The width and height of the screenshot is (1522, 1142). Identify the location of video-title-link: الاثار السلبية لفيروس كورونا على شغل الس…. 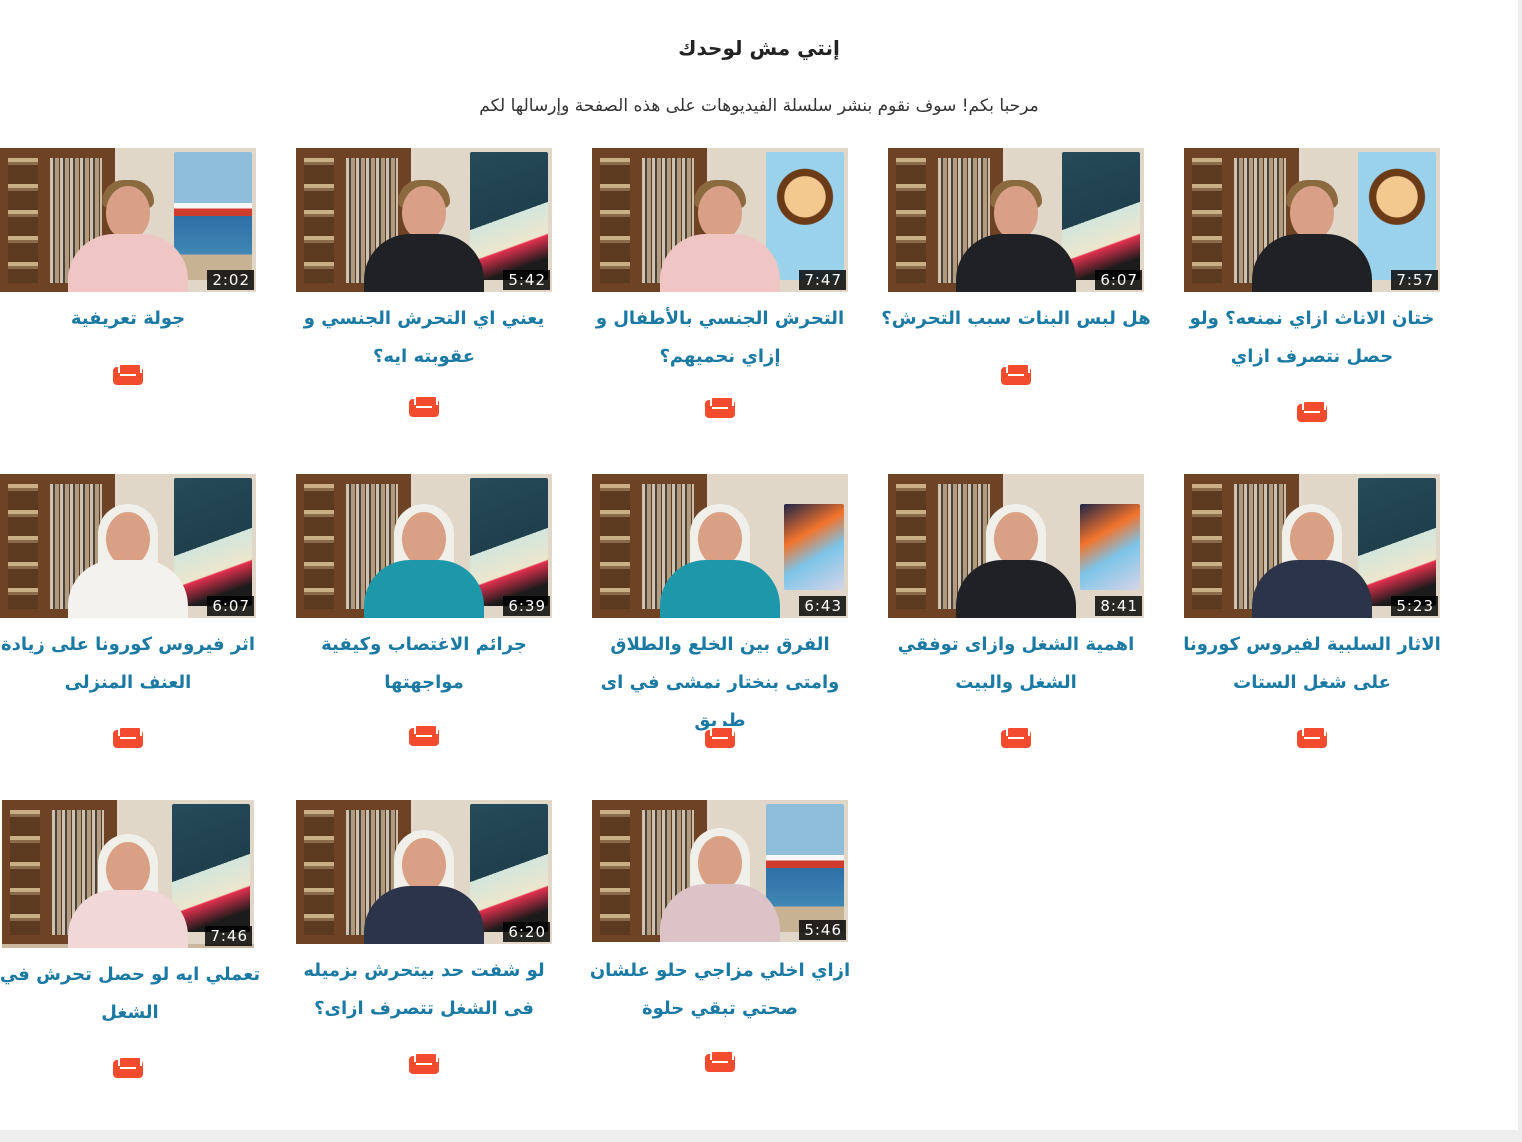
(1312, 664).